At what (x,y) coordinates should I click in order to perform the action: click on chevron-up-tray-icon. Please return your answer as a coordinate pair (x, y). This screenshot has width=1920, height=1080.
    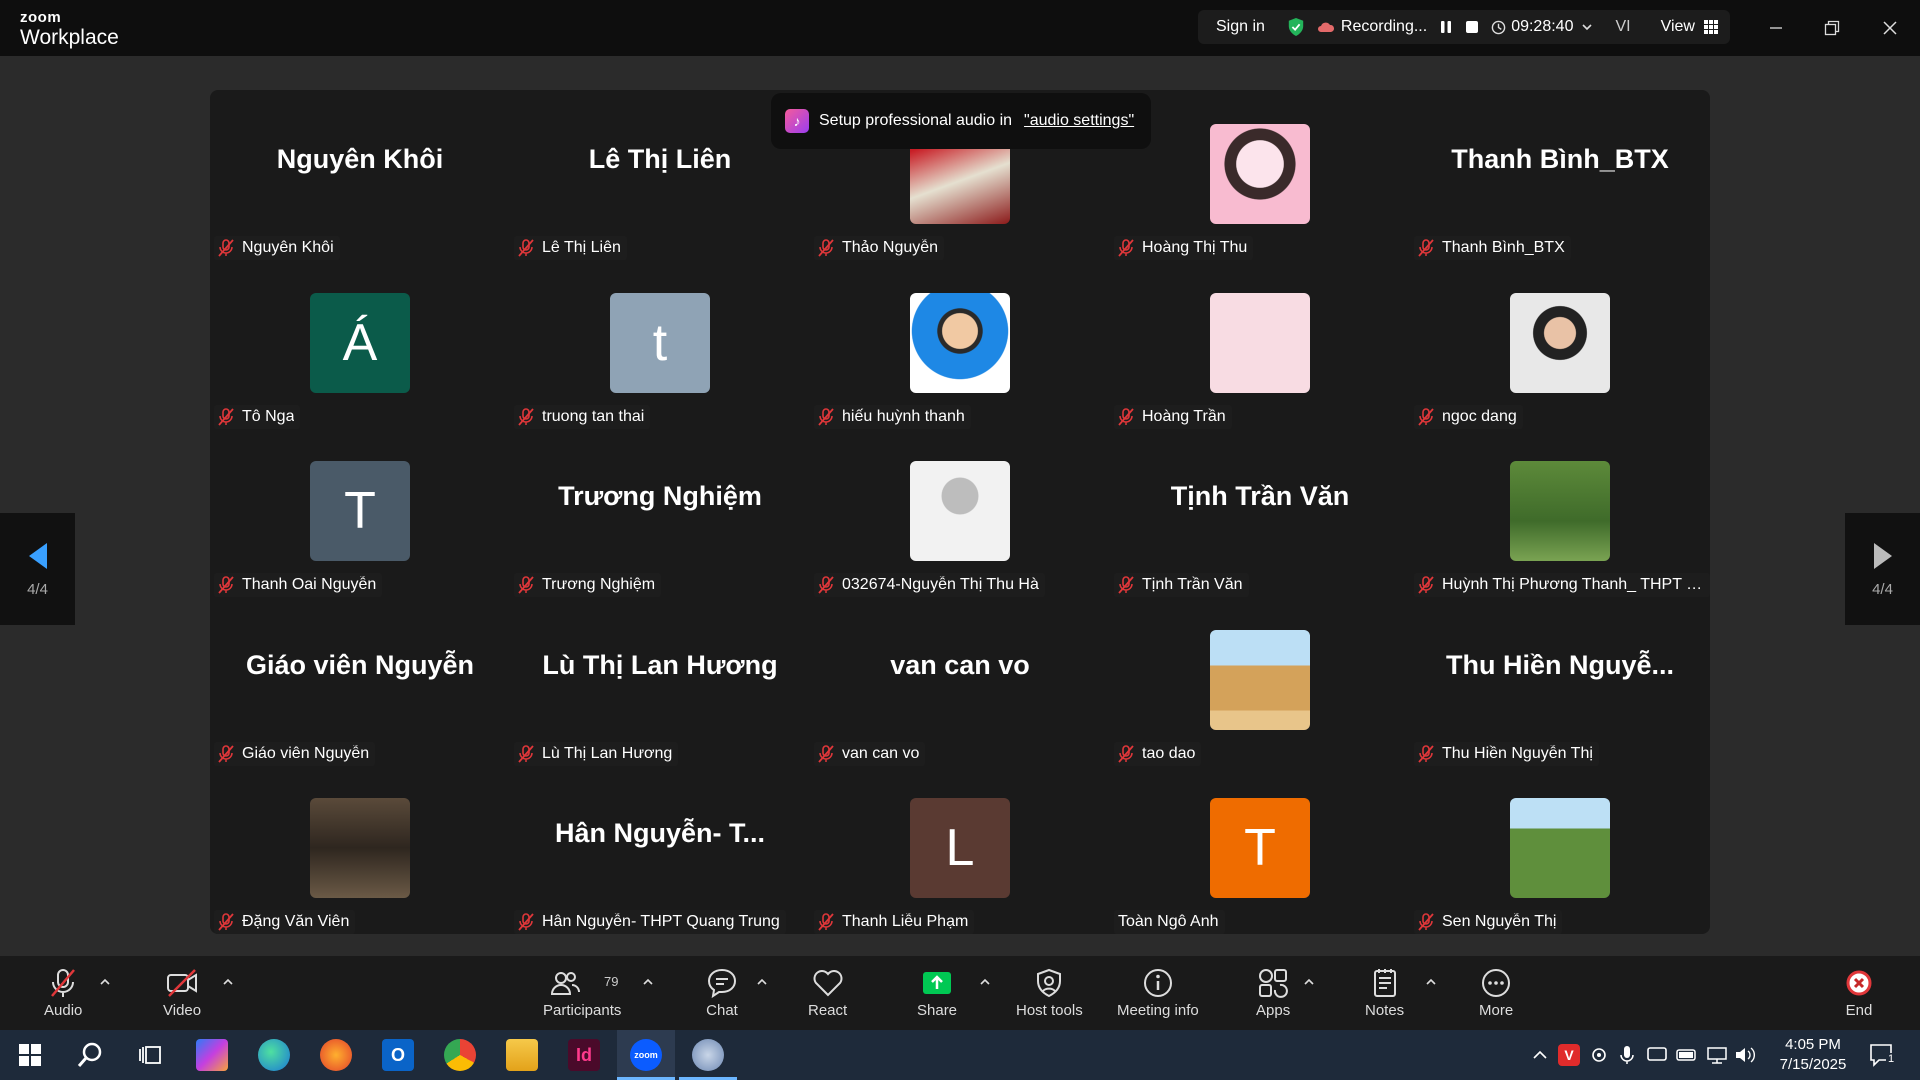
    Looking at the image, I should click on (1540, 1055).